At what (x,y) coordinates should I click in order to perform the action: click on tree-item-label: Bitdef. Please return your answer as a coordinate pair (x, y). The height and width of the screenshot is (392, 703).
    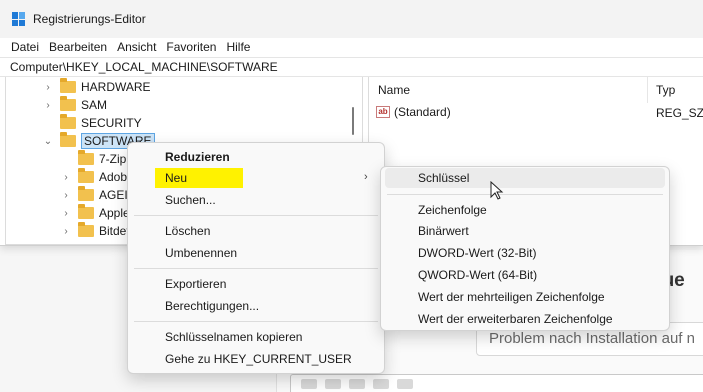
    Looking at the image, I should click on (114, 231).